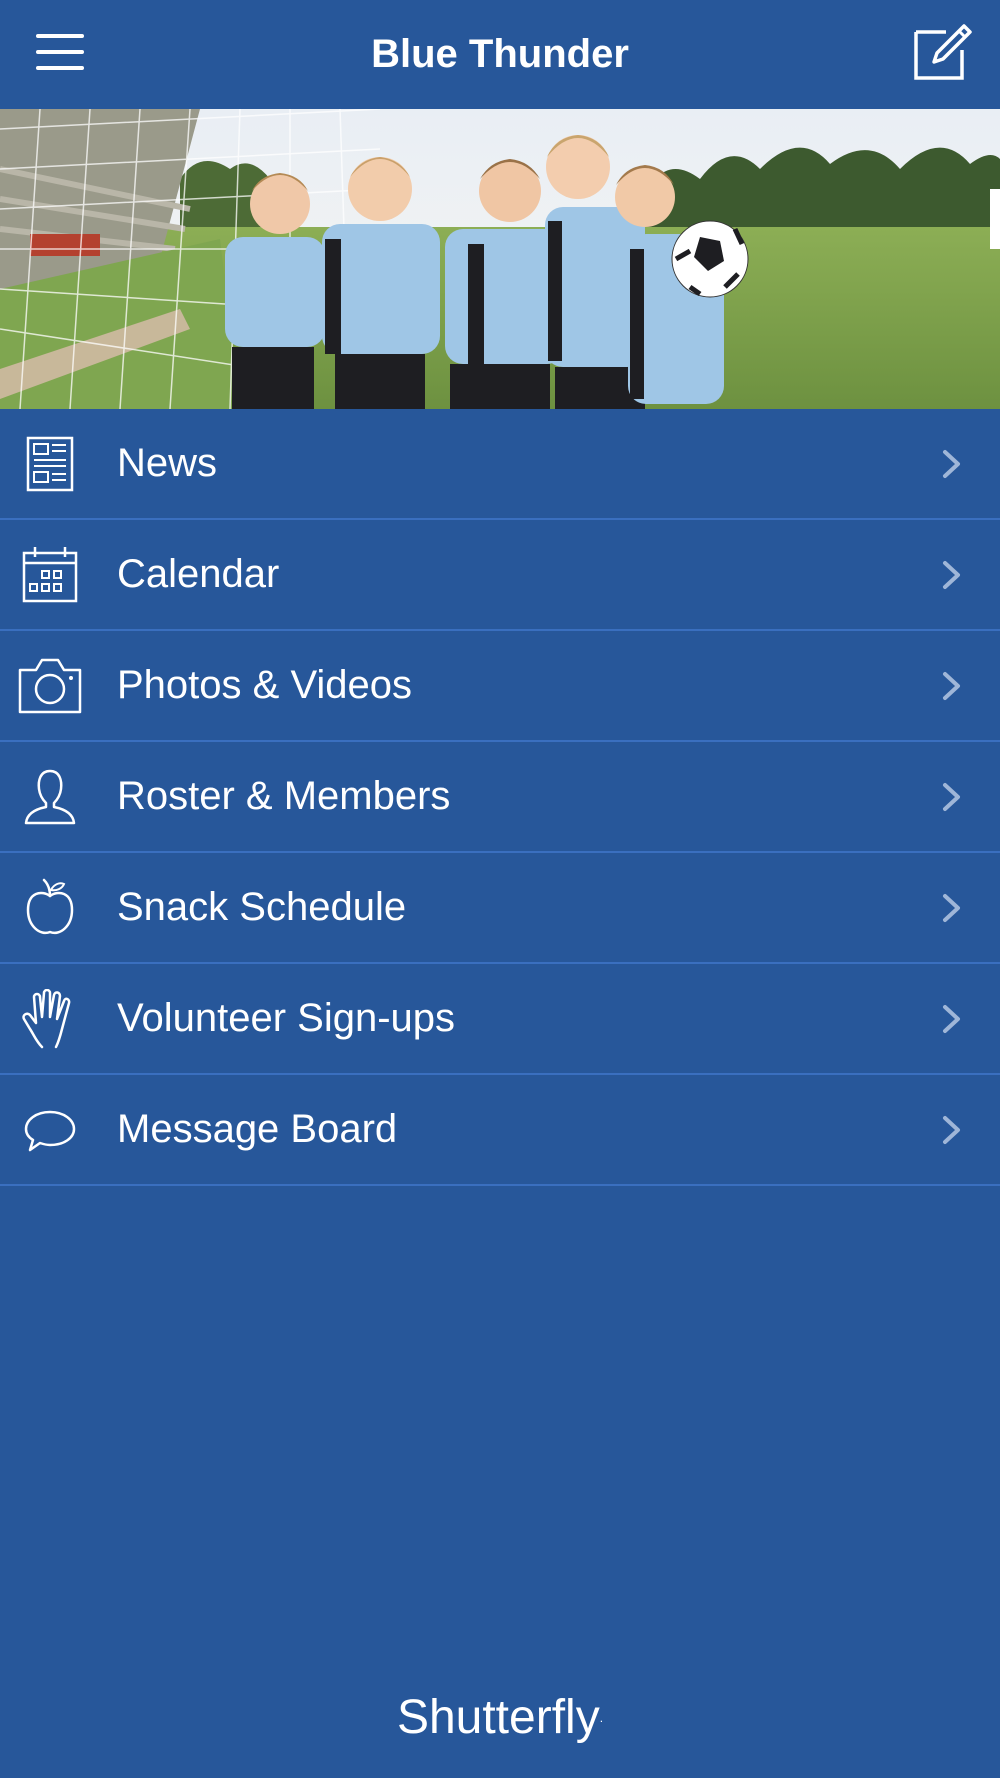 The height and width of the screenshot is (1778, 1000). Describe the element at coordinates (943, 51) in the screenshot. I see `compose-edit-icon` at that location.